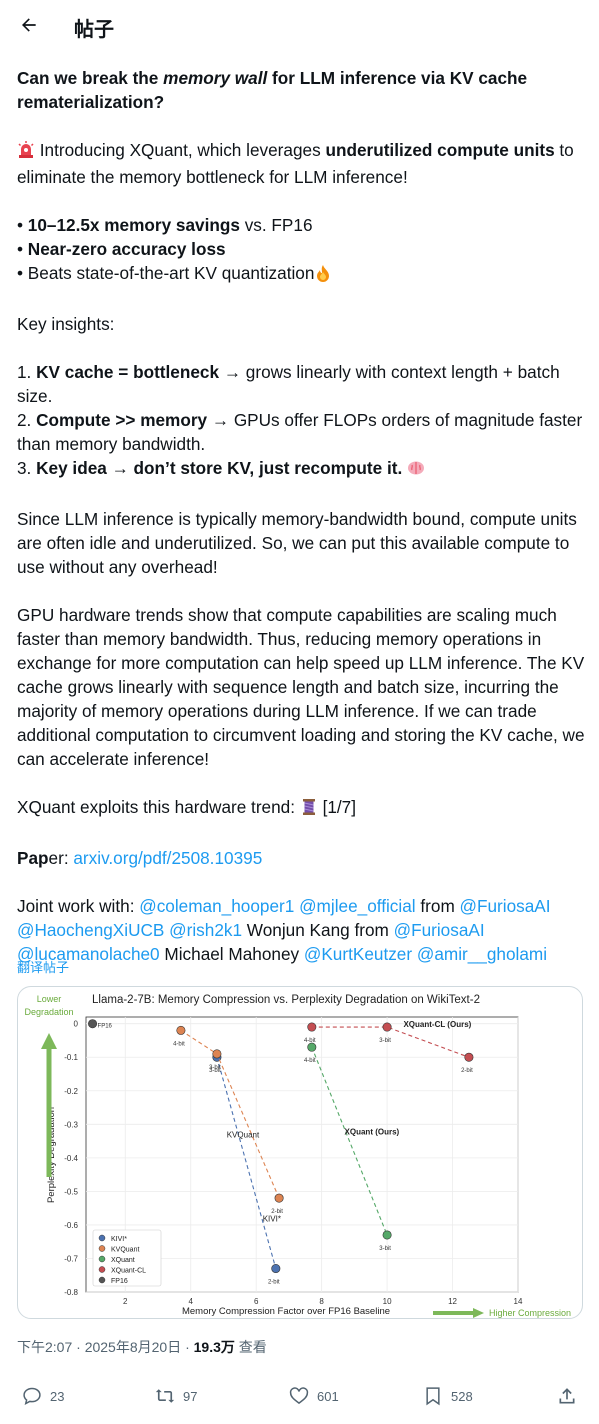 The height and width of the screenshot is (1424, 599). I want to click on bullet-3: • Beats state-of-the-art KV quantization, so click(302, 274).